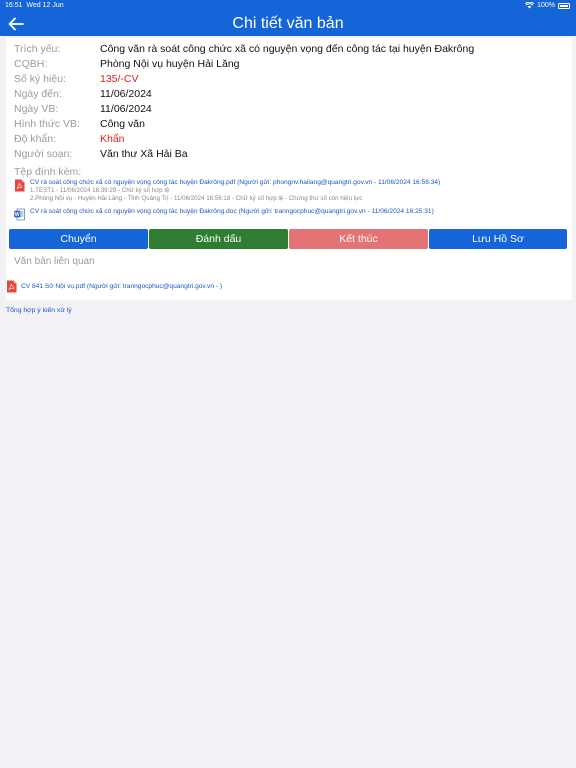  Describe the element at coordinates (43, 154) in the screenshot. I see `field-label: Người soạn:` at that location.